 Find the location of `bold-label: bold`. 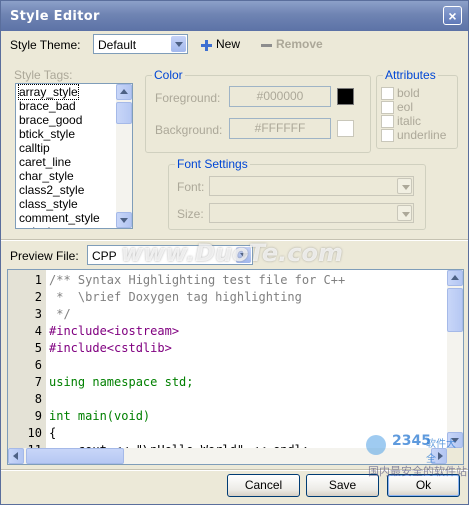

bold-label: bold is located at coordinates (408, 93).